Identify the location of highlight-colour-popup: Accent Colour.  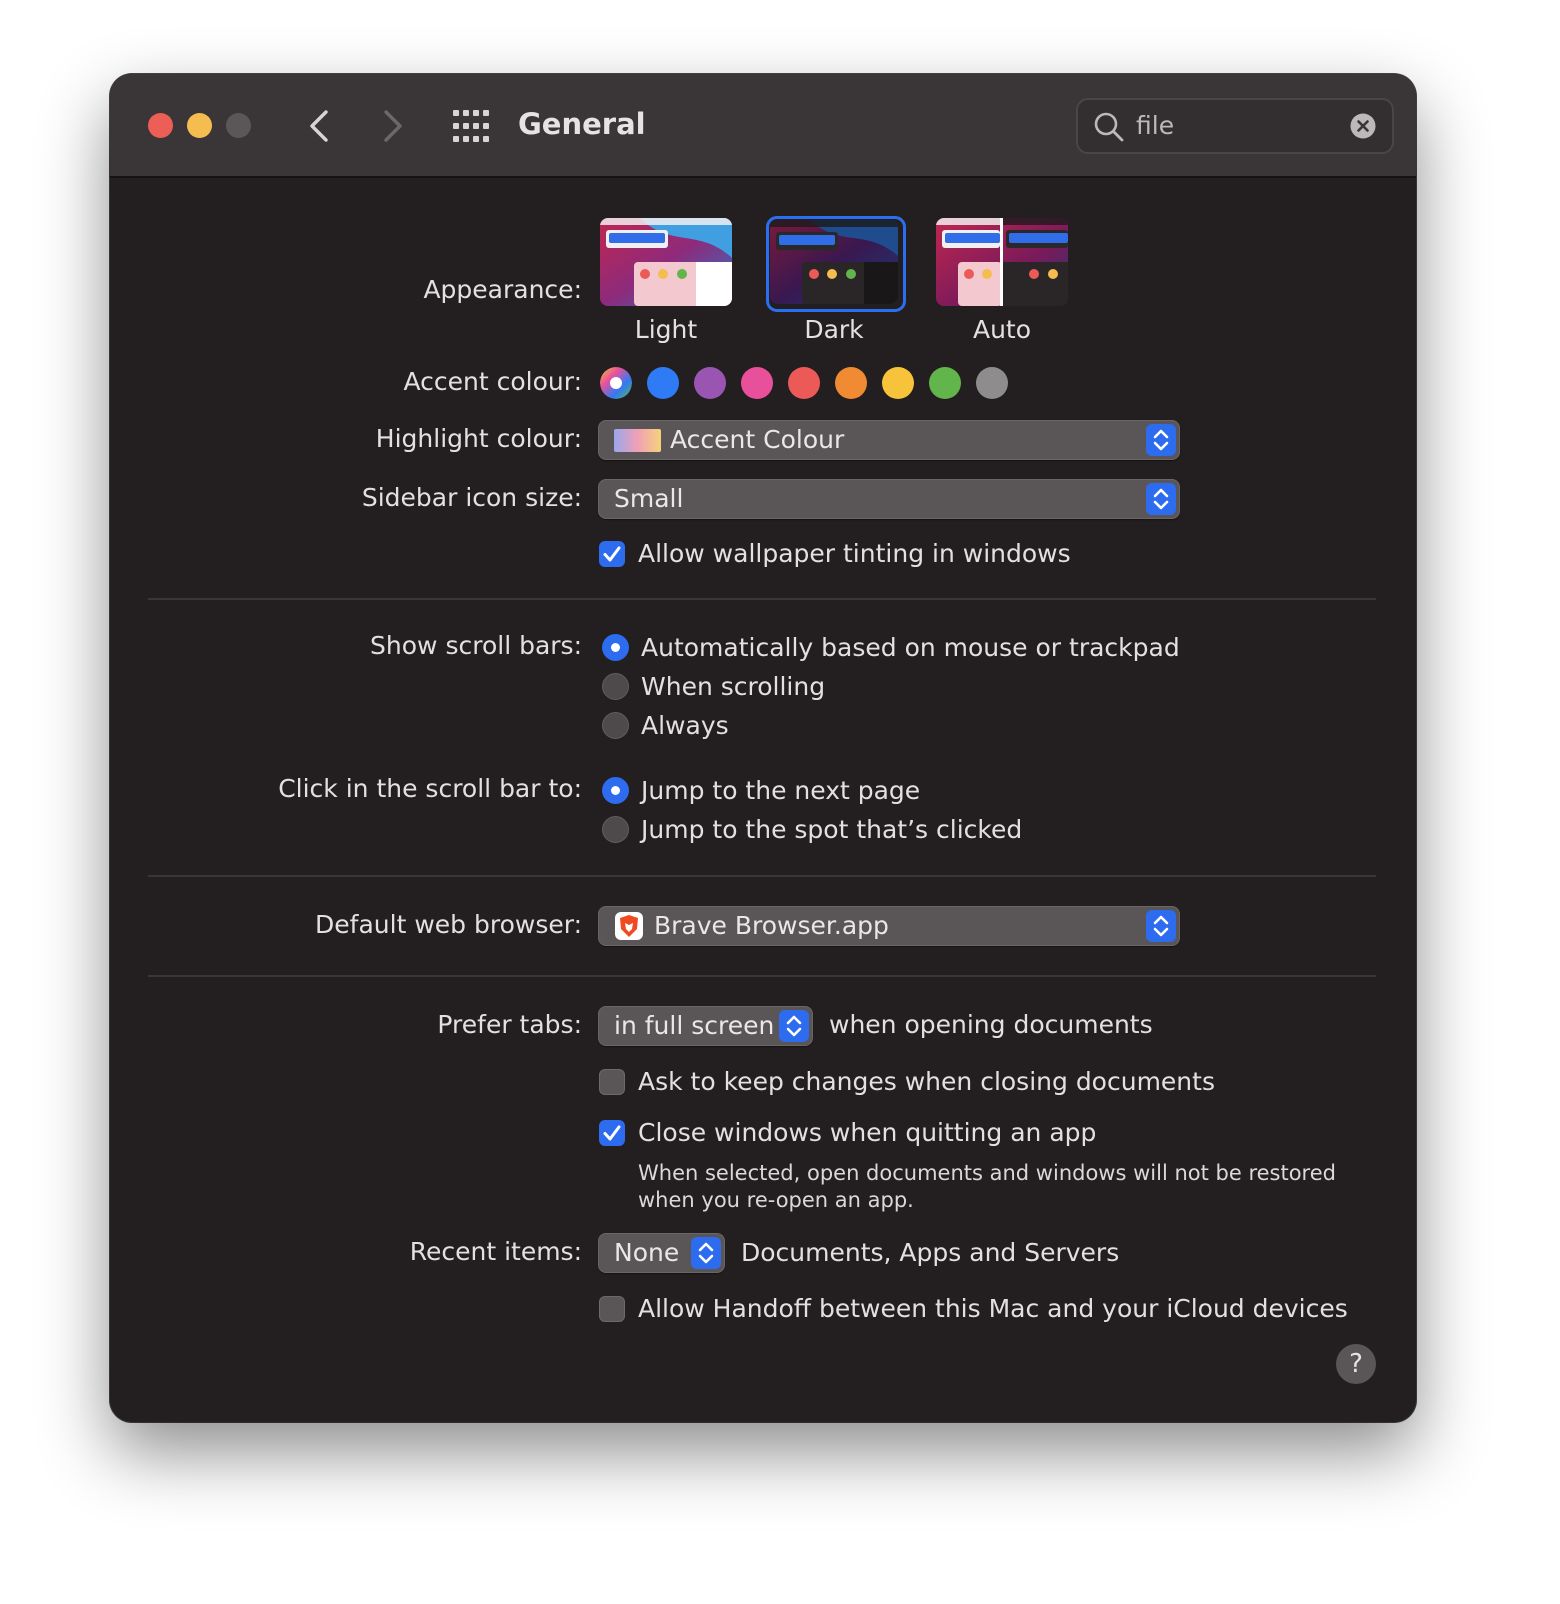
(889, 440).